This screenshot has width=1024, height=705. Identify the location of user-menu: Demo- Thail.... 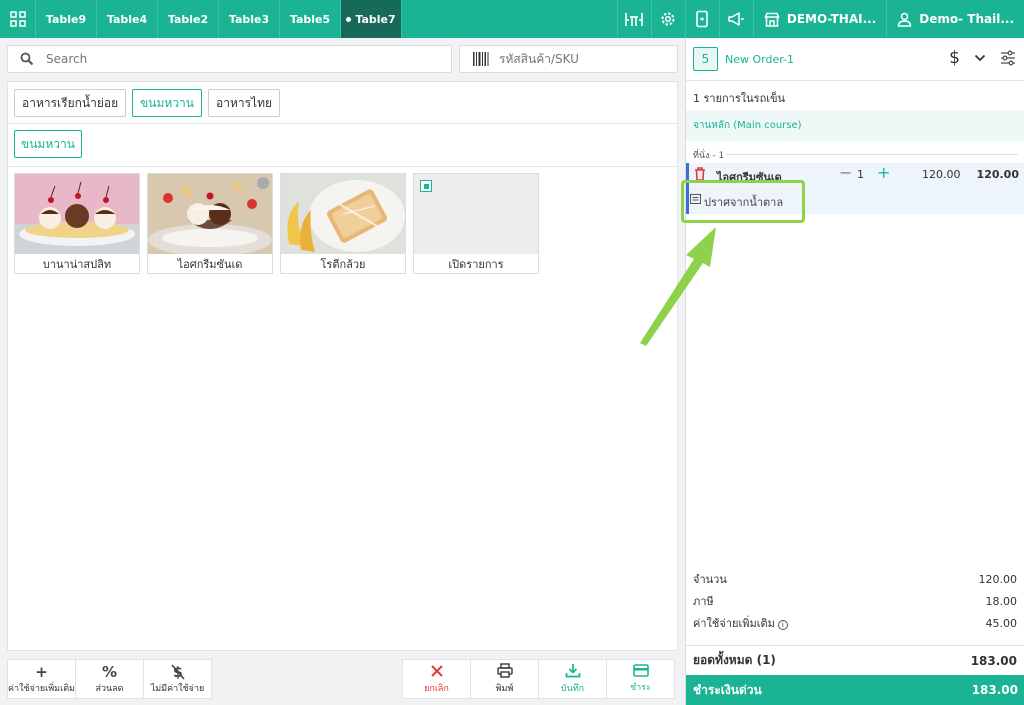
(955, 19).